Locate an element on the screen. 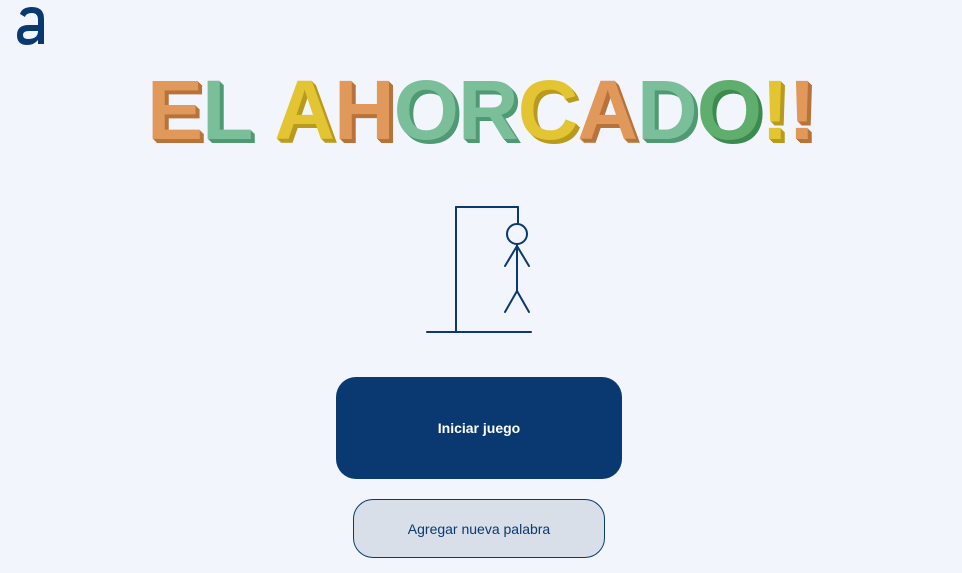 This screenshot has height=573, width=962. hangman-icon is located at coordinates (479, 270).